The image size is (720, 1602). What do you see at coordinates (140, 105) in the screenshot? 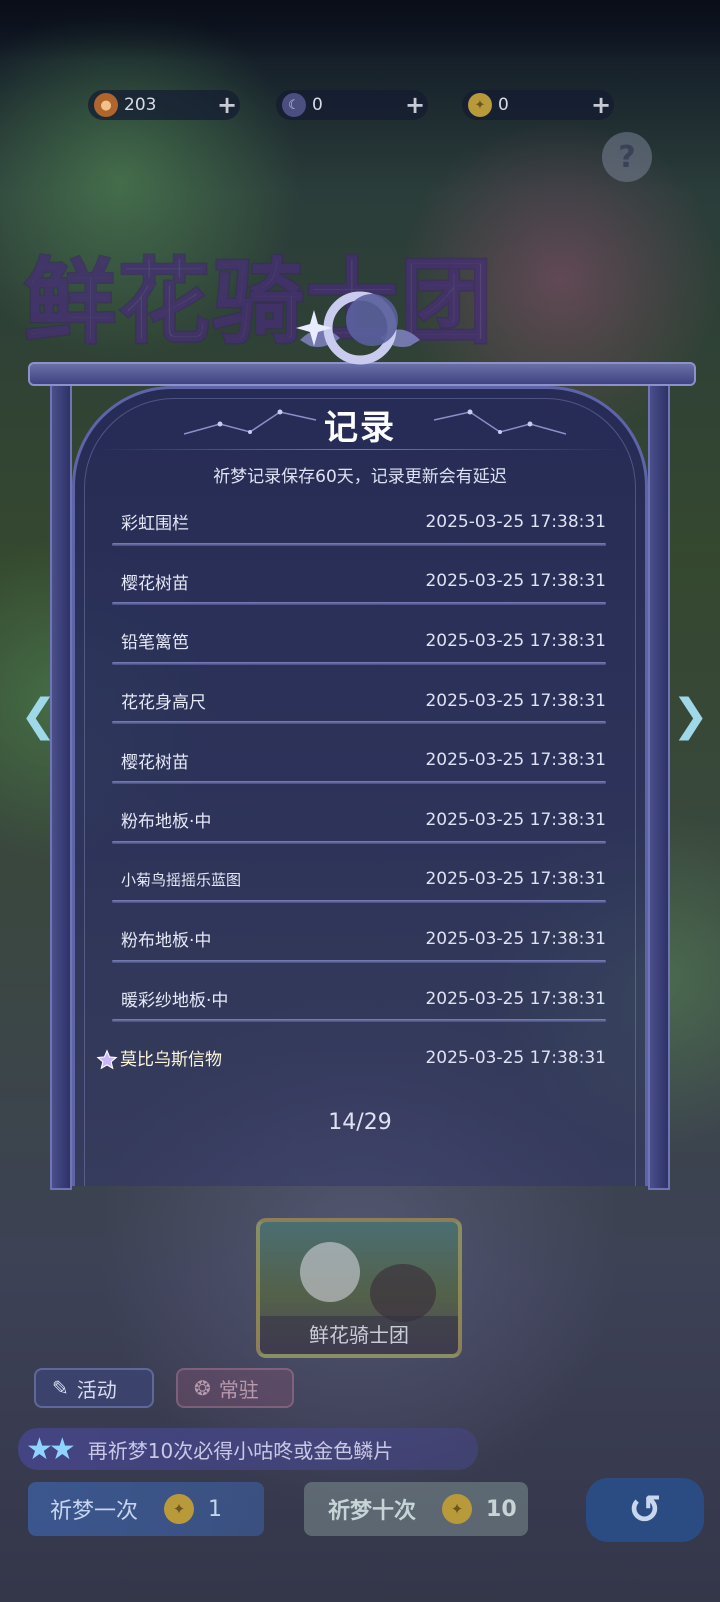
I see `currency-fruit-value: 203` at bounding box center [140, 105].